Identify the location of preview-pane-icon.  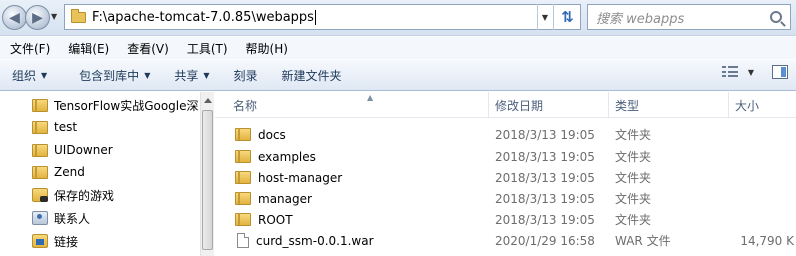
(780, 72).